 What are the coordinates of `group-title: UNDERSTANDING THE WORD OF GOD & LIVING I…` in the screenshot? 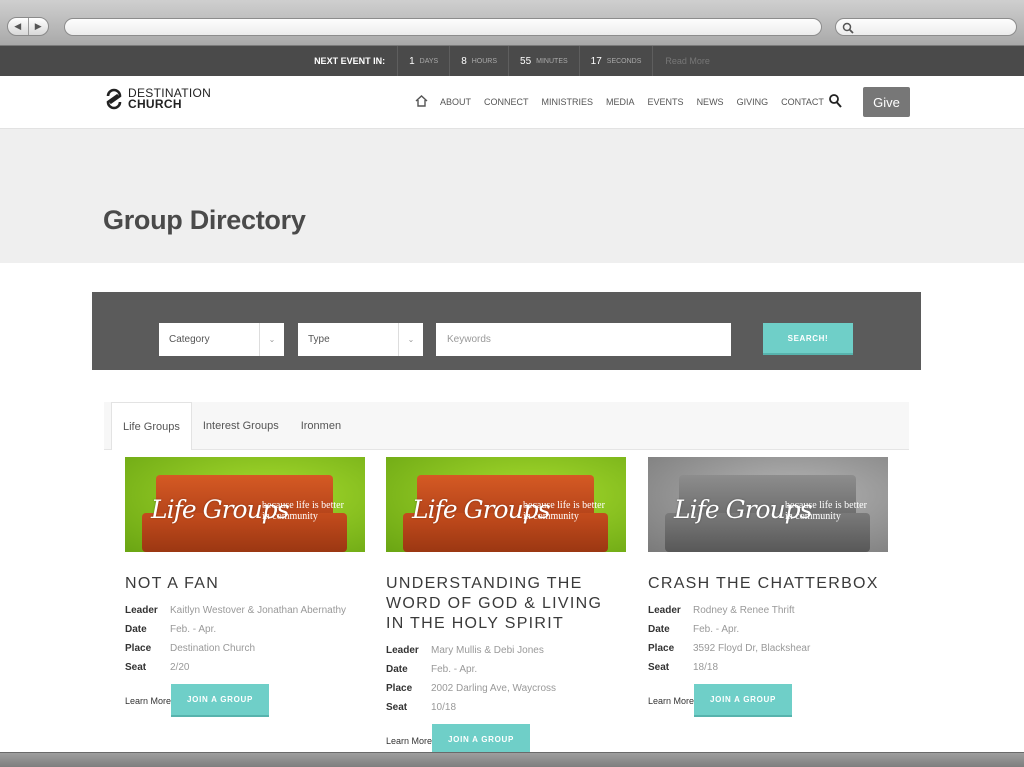 It's located at (506, 604).